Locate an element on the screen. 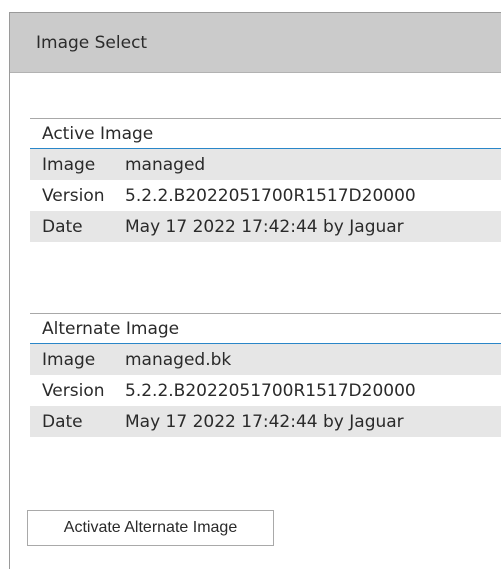  active-image-row-version: Version 5.2.2.B2022051700R1517D20000 is located at coordinates (265, 195).